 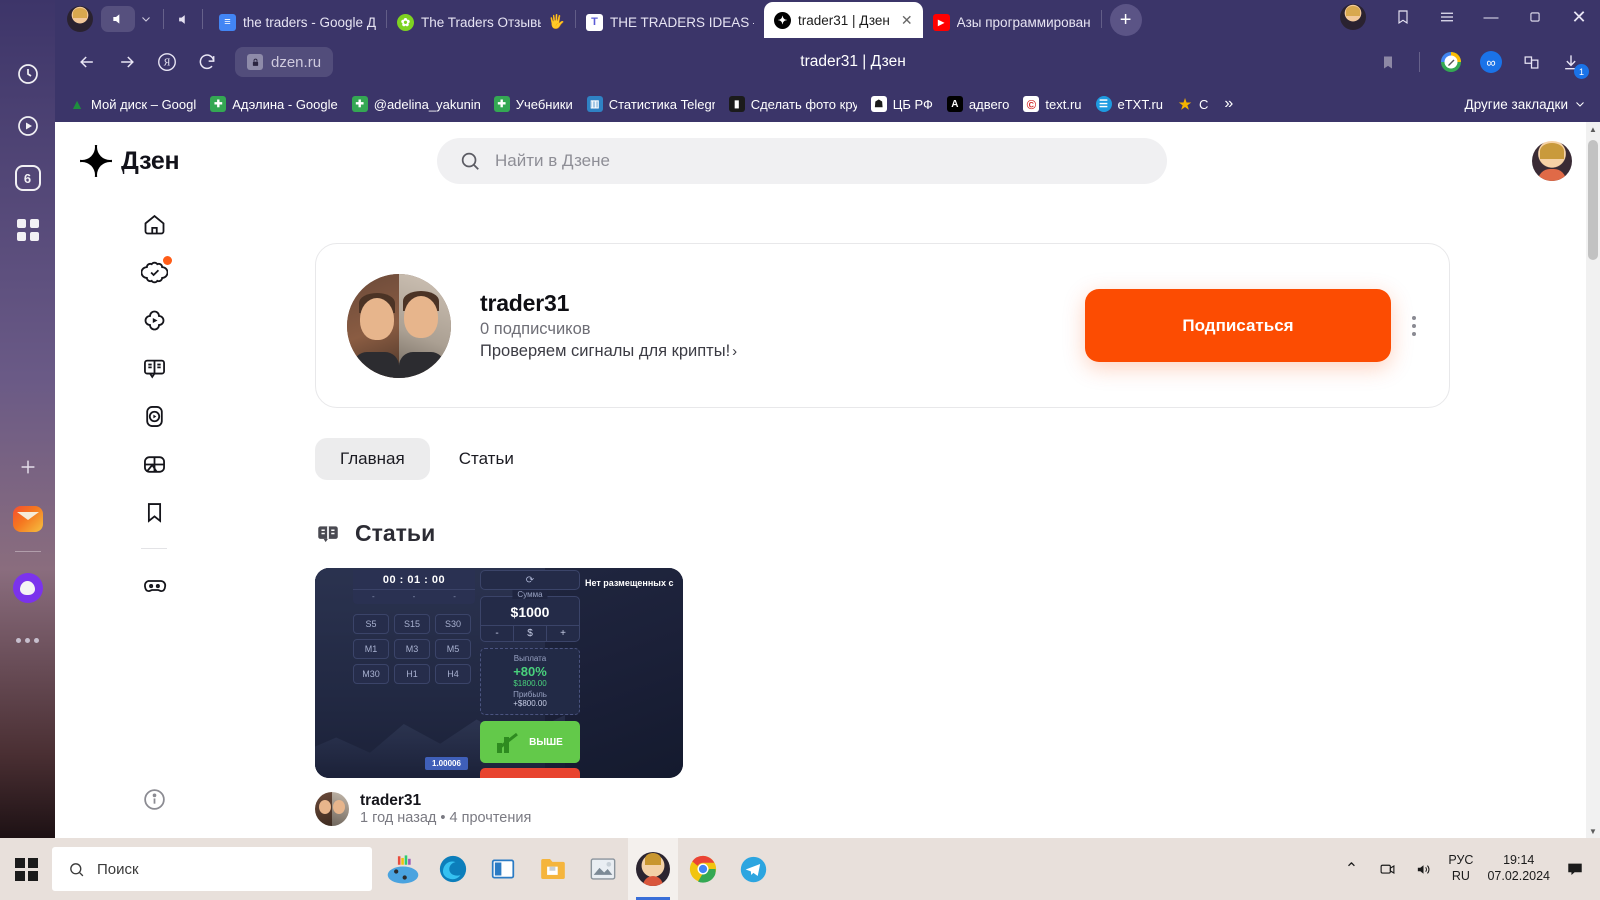 I want to click on amount-decrease: -, so click(x=497, y=633).